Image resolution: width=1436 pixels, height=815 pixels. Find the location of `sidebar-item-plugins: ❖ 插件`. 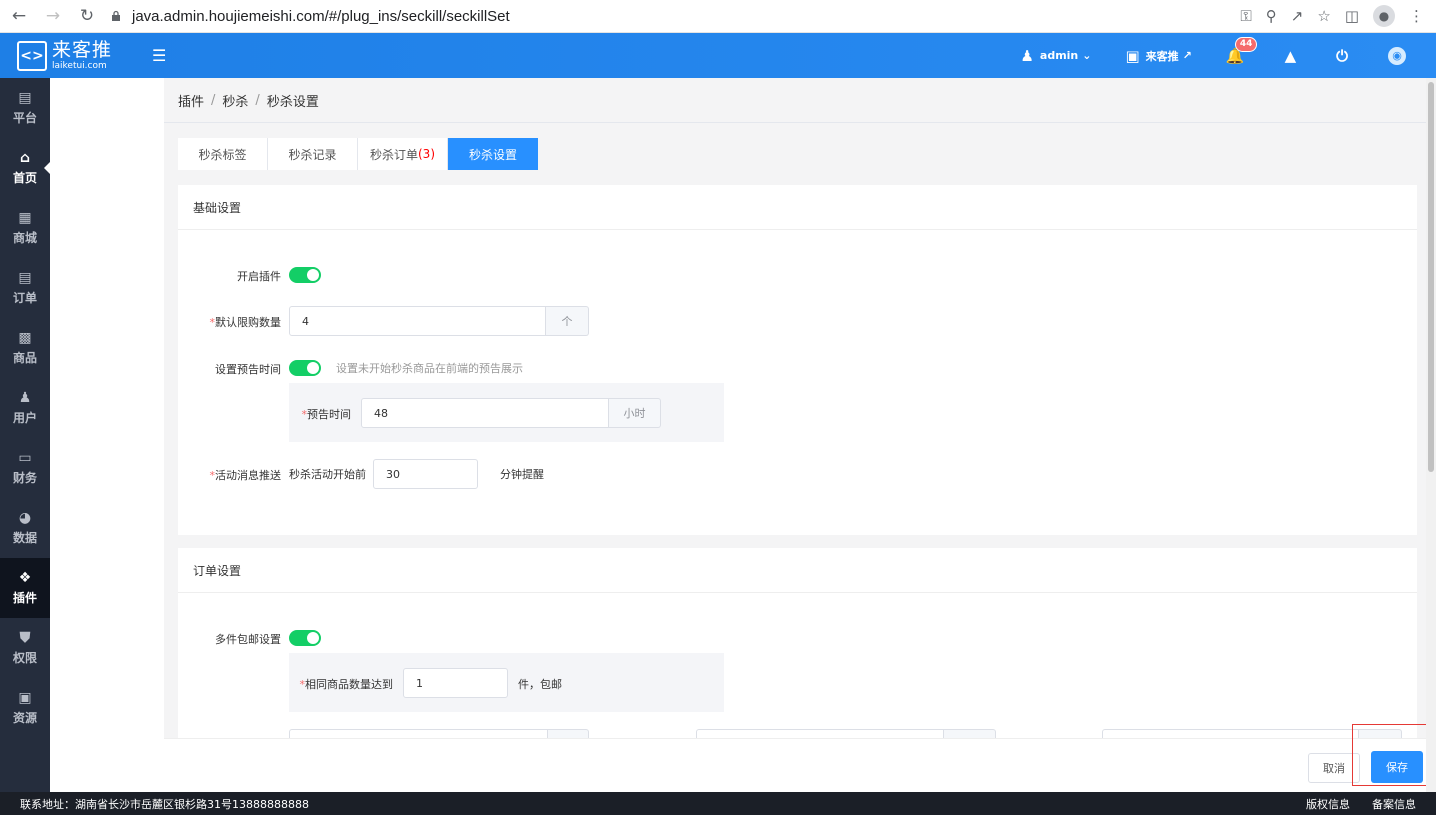

sidebar-item-plugins: ❖ 插件 is located at coordinates (25, 588).